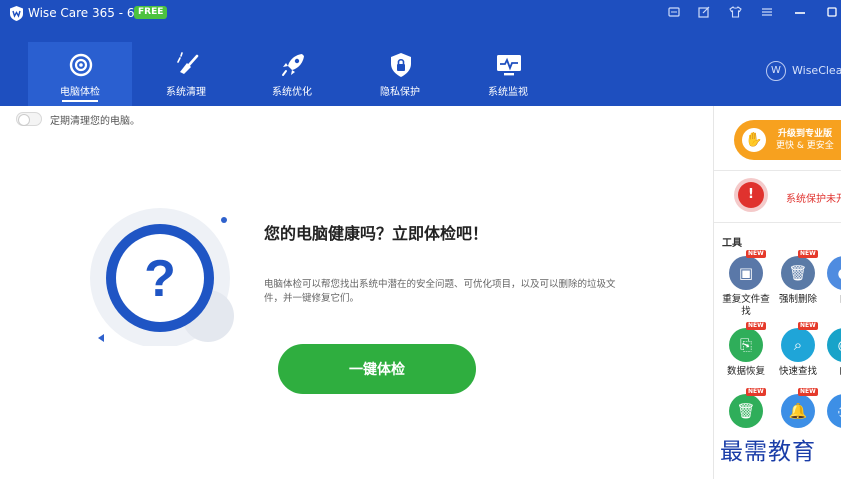 The width and height of the screenshot is (841, 479). I want to click on tool-force-delete: 🗑 NEW 强制删除, so click(797, 281).